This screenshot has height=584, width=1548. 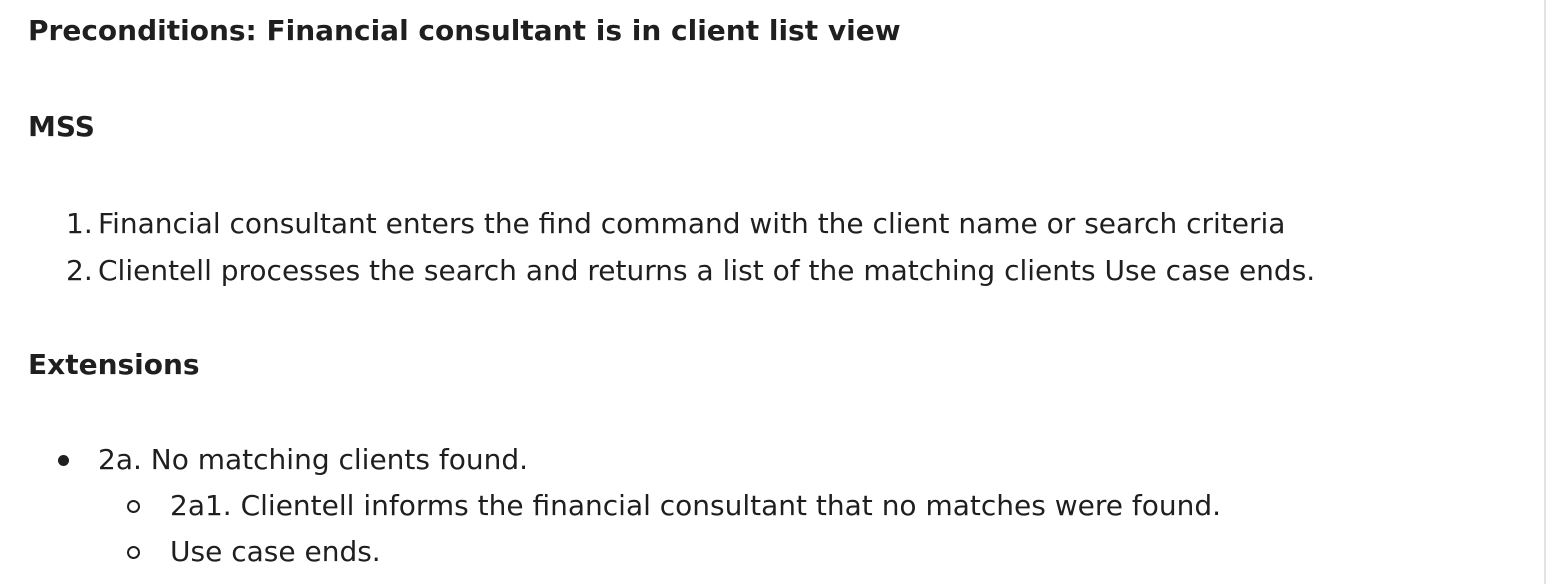 I want to click on extension-sub-item-text: Use case ends., so click(x=275, y=551).